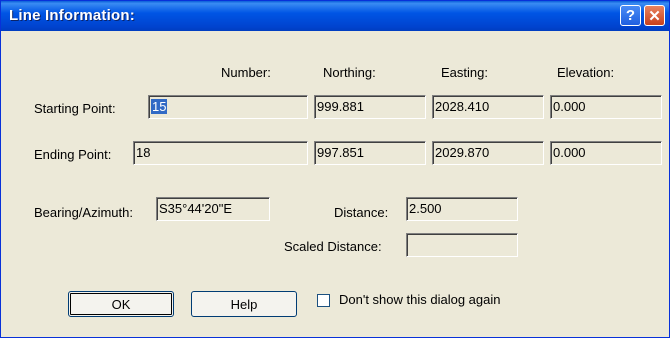  Describe the element at coordinates (606, 153) in the screenshot. I see `ending-point-elevation-field: 0.000` at that location.